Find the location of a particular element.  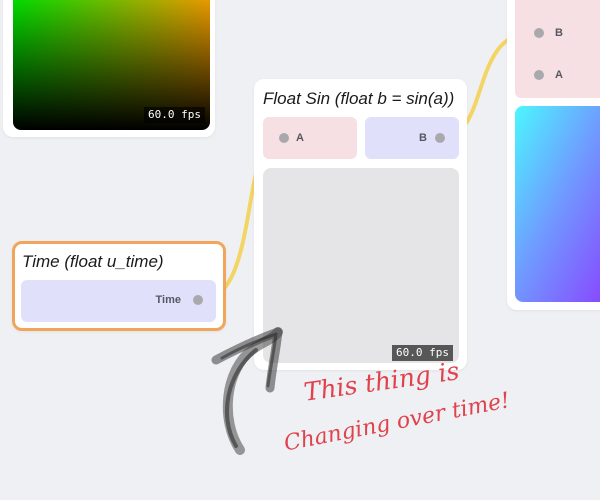

input-ports-panel: B A is located at coordinates (557, 49).